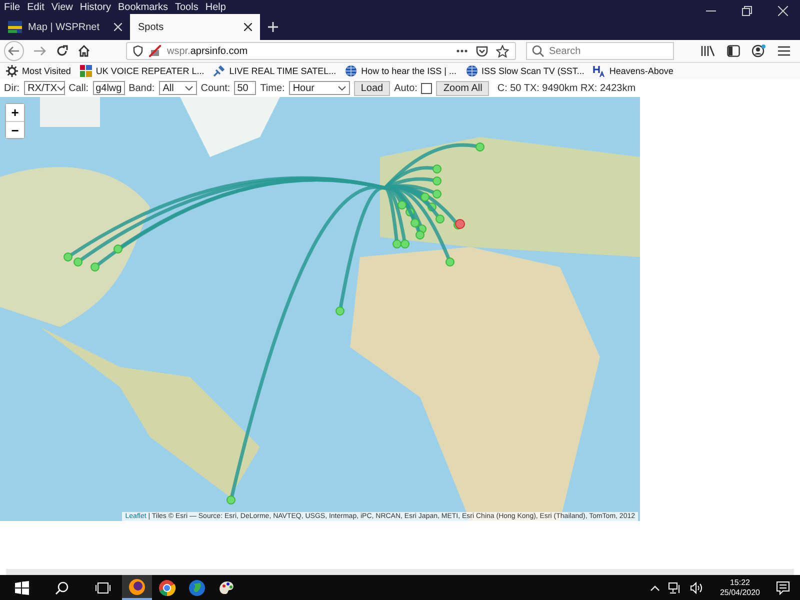 The width and height of the screenshot is (800, 600). I want to click on dropdown: Hour, so click(319, 88).